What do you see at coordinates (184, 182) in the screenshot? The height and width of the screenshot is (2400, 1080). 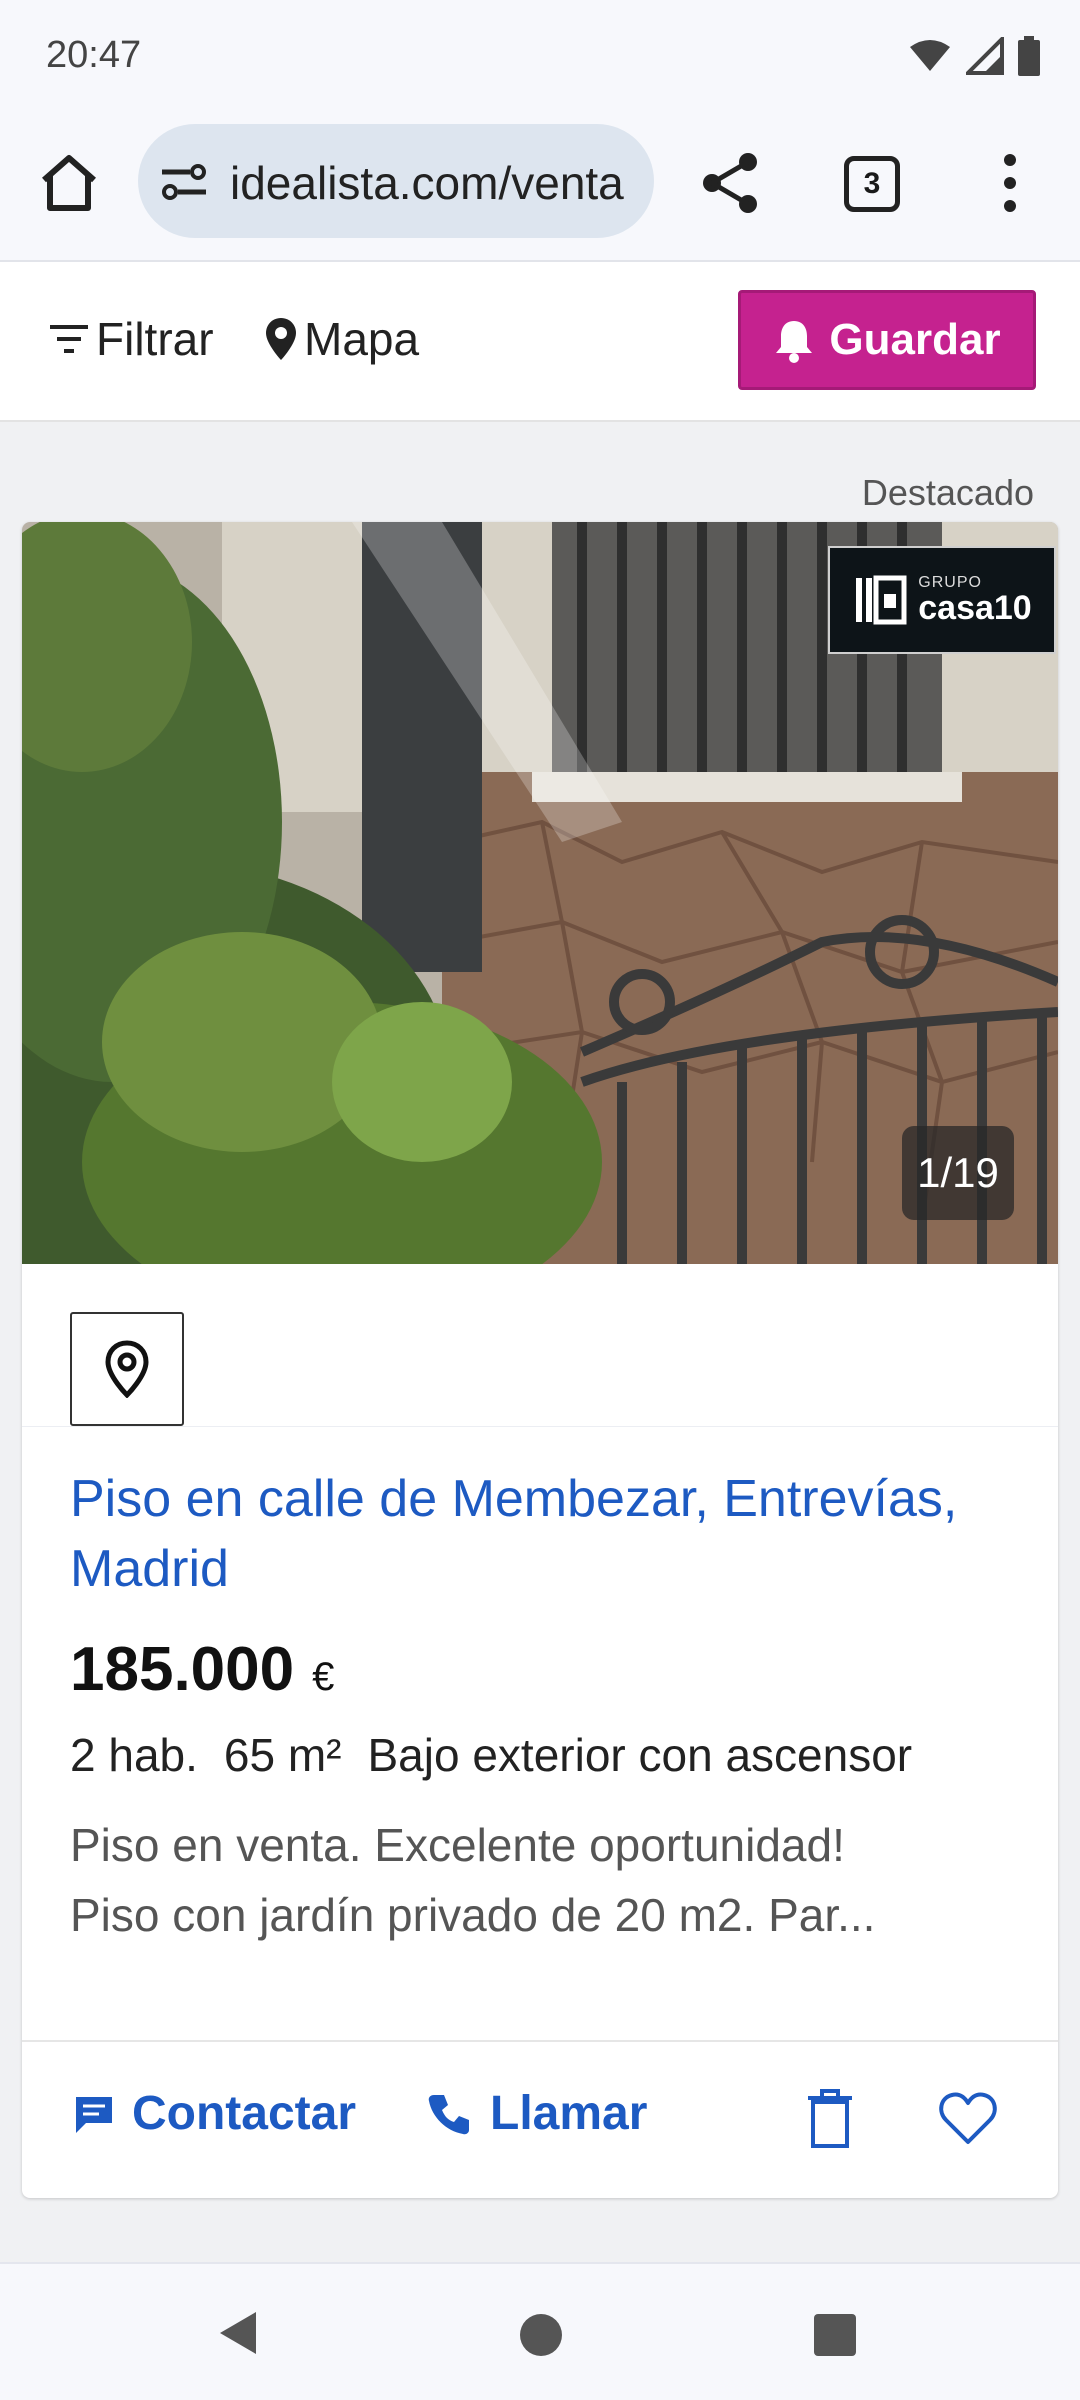 I see `tune-icon` at bounding box center [184, 182].